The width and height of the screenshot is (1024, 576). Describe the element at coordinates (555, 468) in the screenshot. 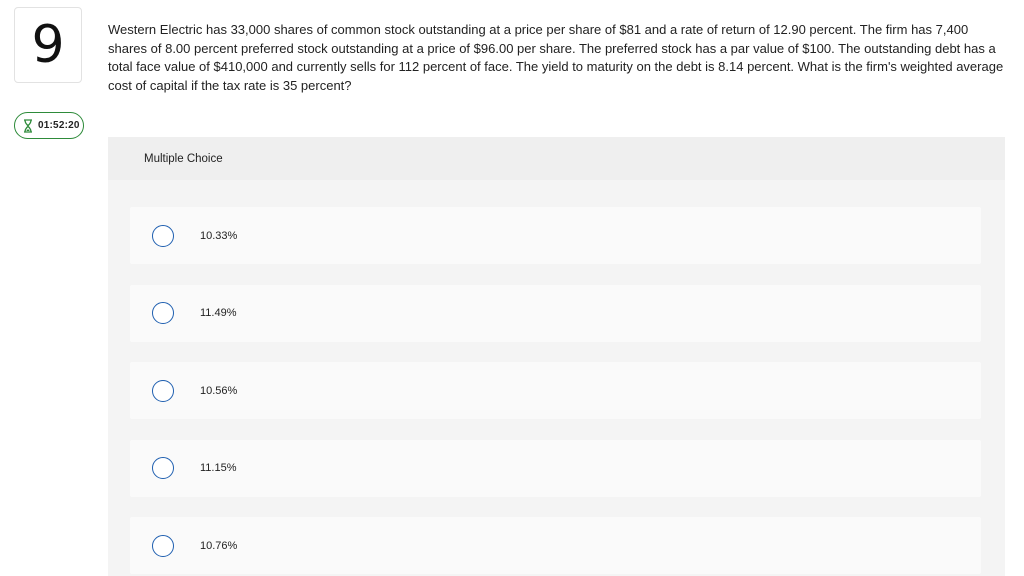

I see `choice-option: 11.15%` at that location.